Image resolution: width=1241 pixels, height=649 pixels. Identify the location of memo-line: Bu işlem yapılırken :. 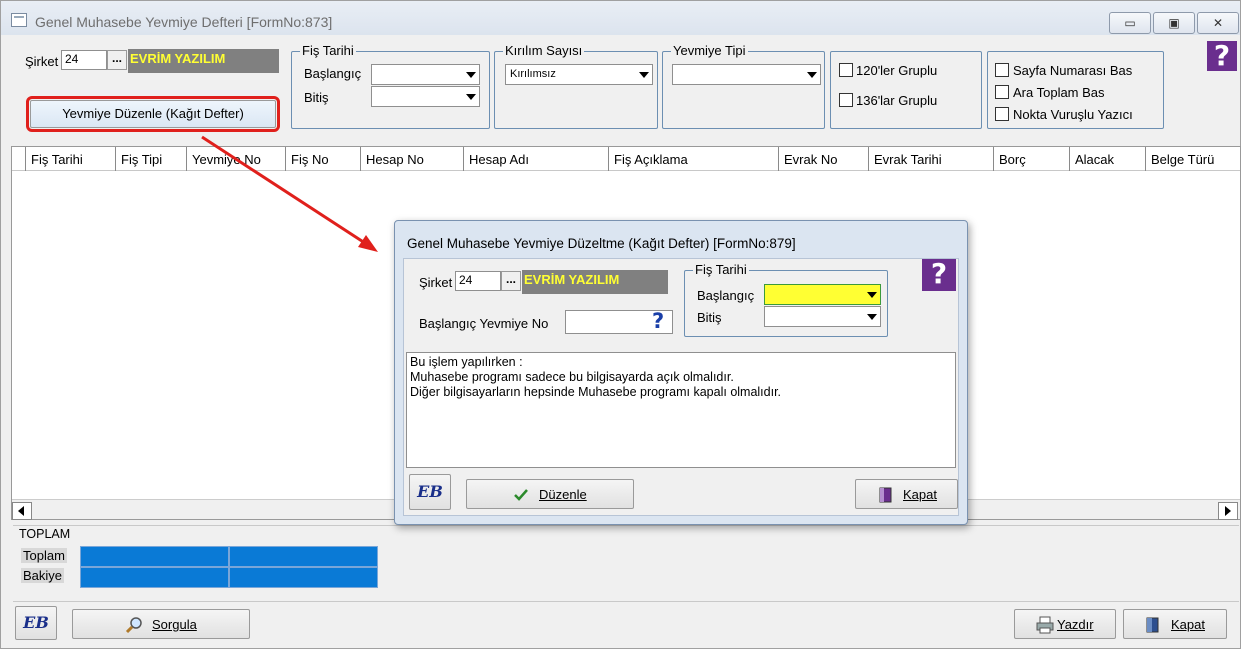
(466, 362).